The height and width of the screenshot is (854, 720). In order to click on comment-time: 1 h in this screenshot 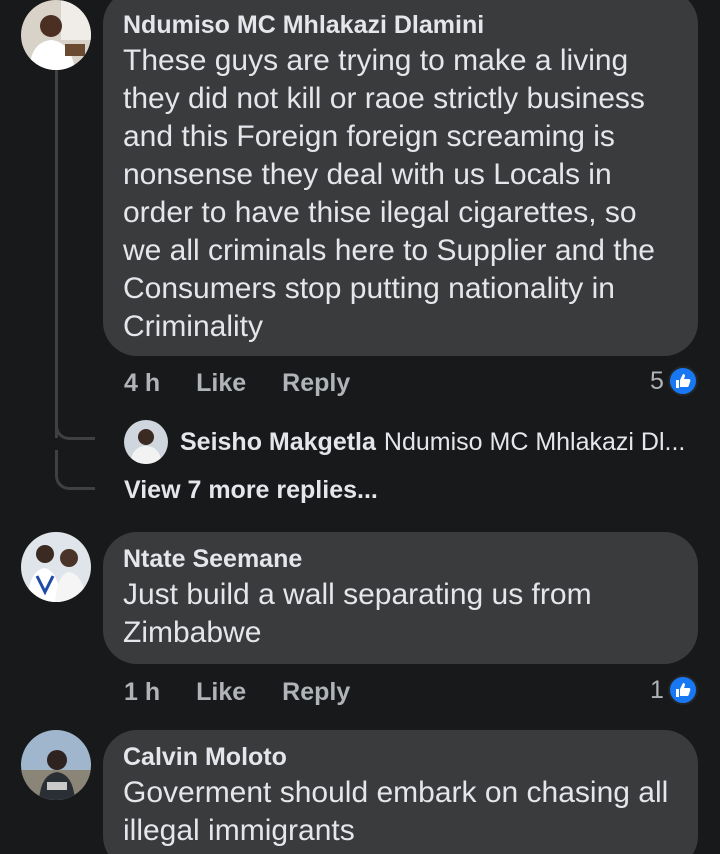, I will do `click(142, 692)`.